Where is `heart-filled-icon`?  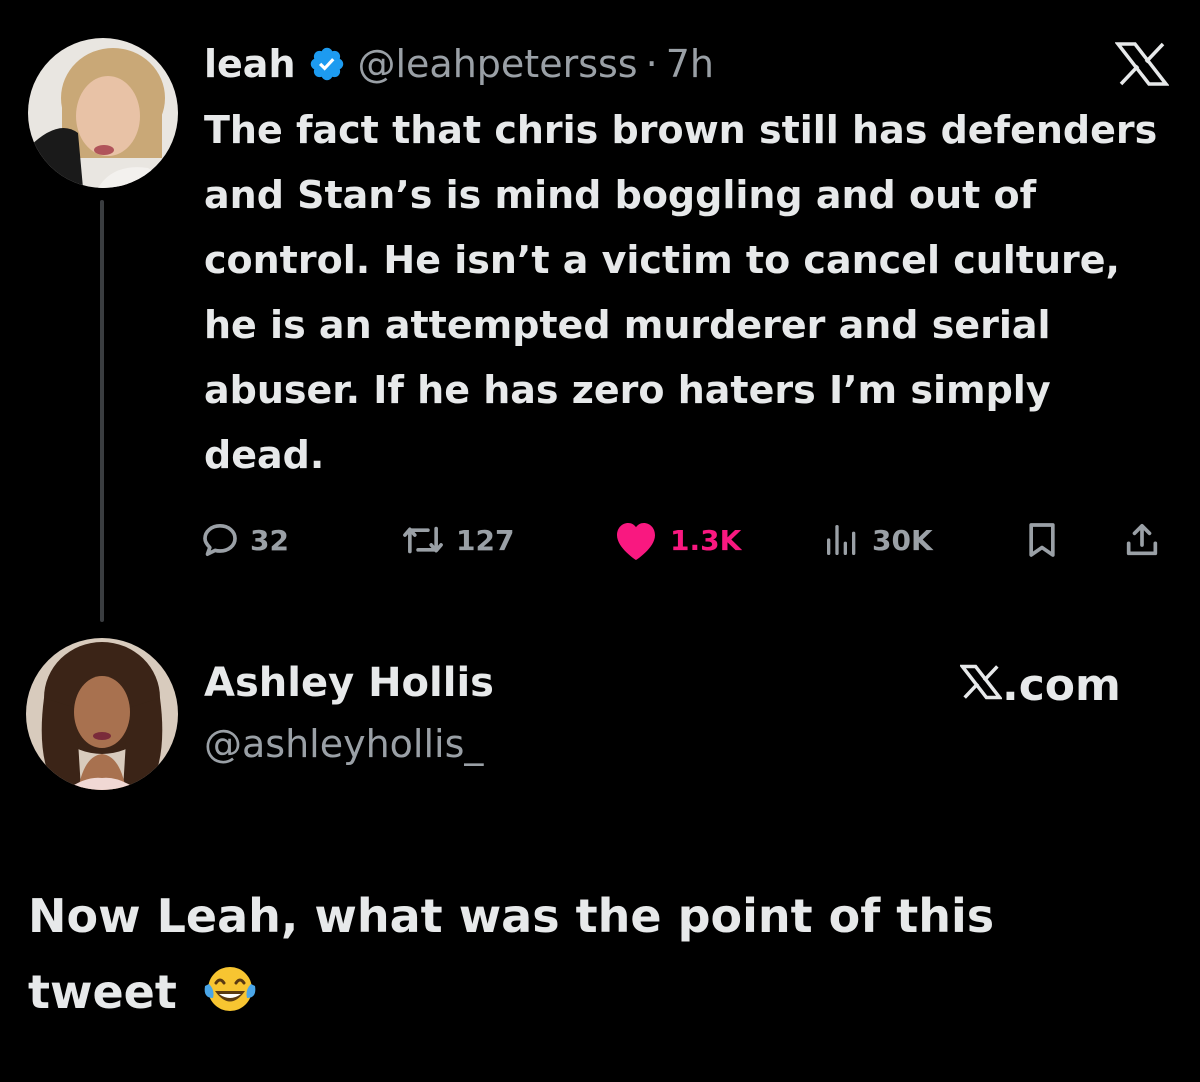
heart-filled-icon is located at coordinates (636, 540).